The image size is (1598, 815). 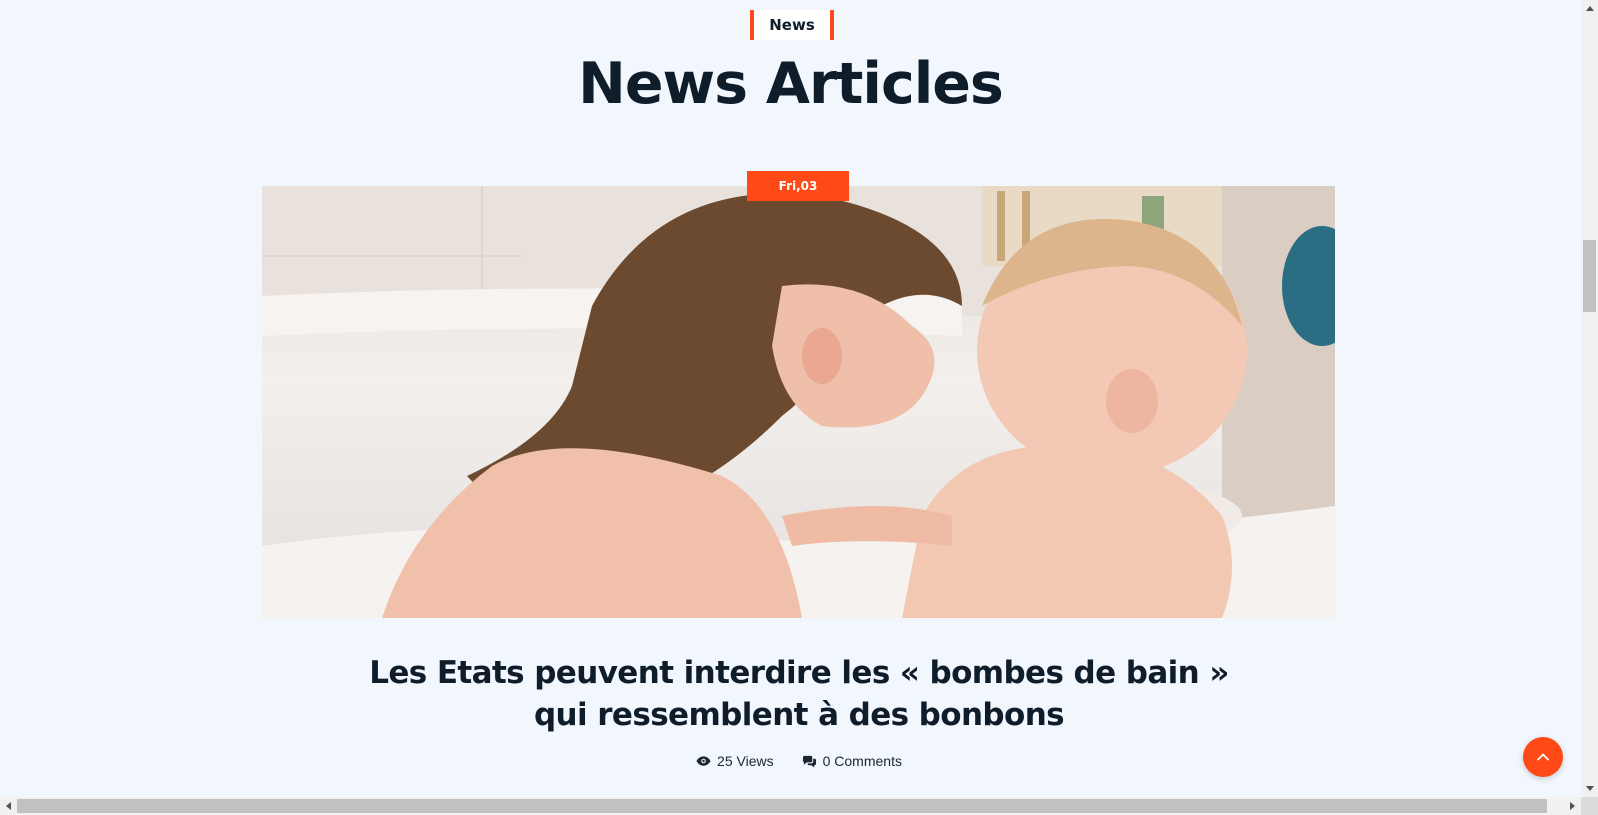 What do you see at coordinates (1589, 788) in the screenshot?
I see `scroll-down-arrow-icon` at bounding box center [1589, 788].